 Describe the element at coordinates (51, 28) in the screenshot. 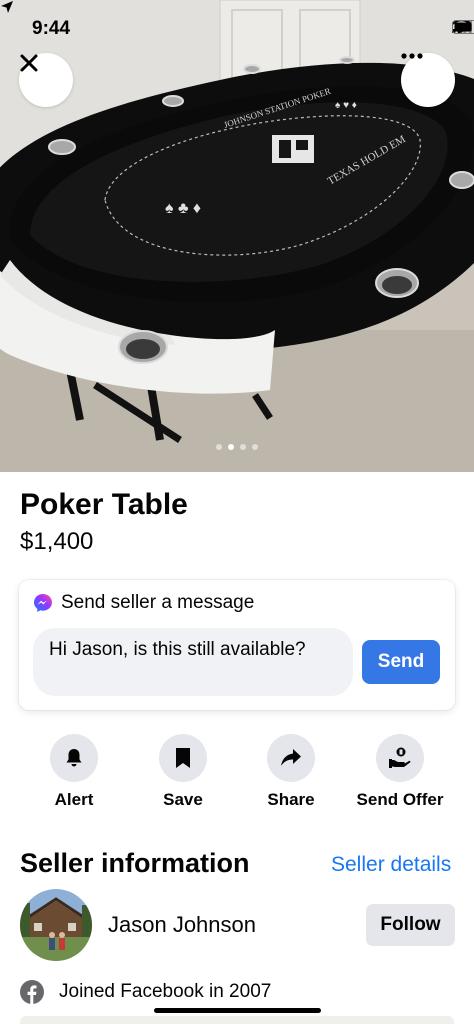

I see `status-time: 9:44` at that location.